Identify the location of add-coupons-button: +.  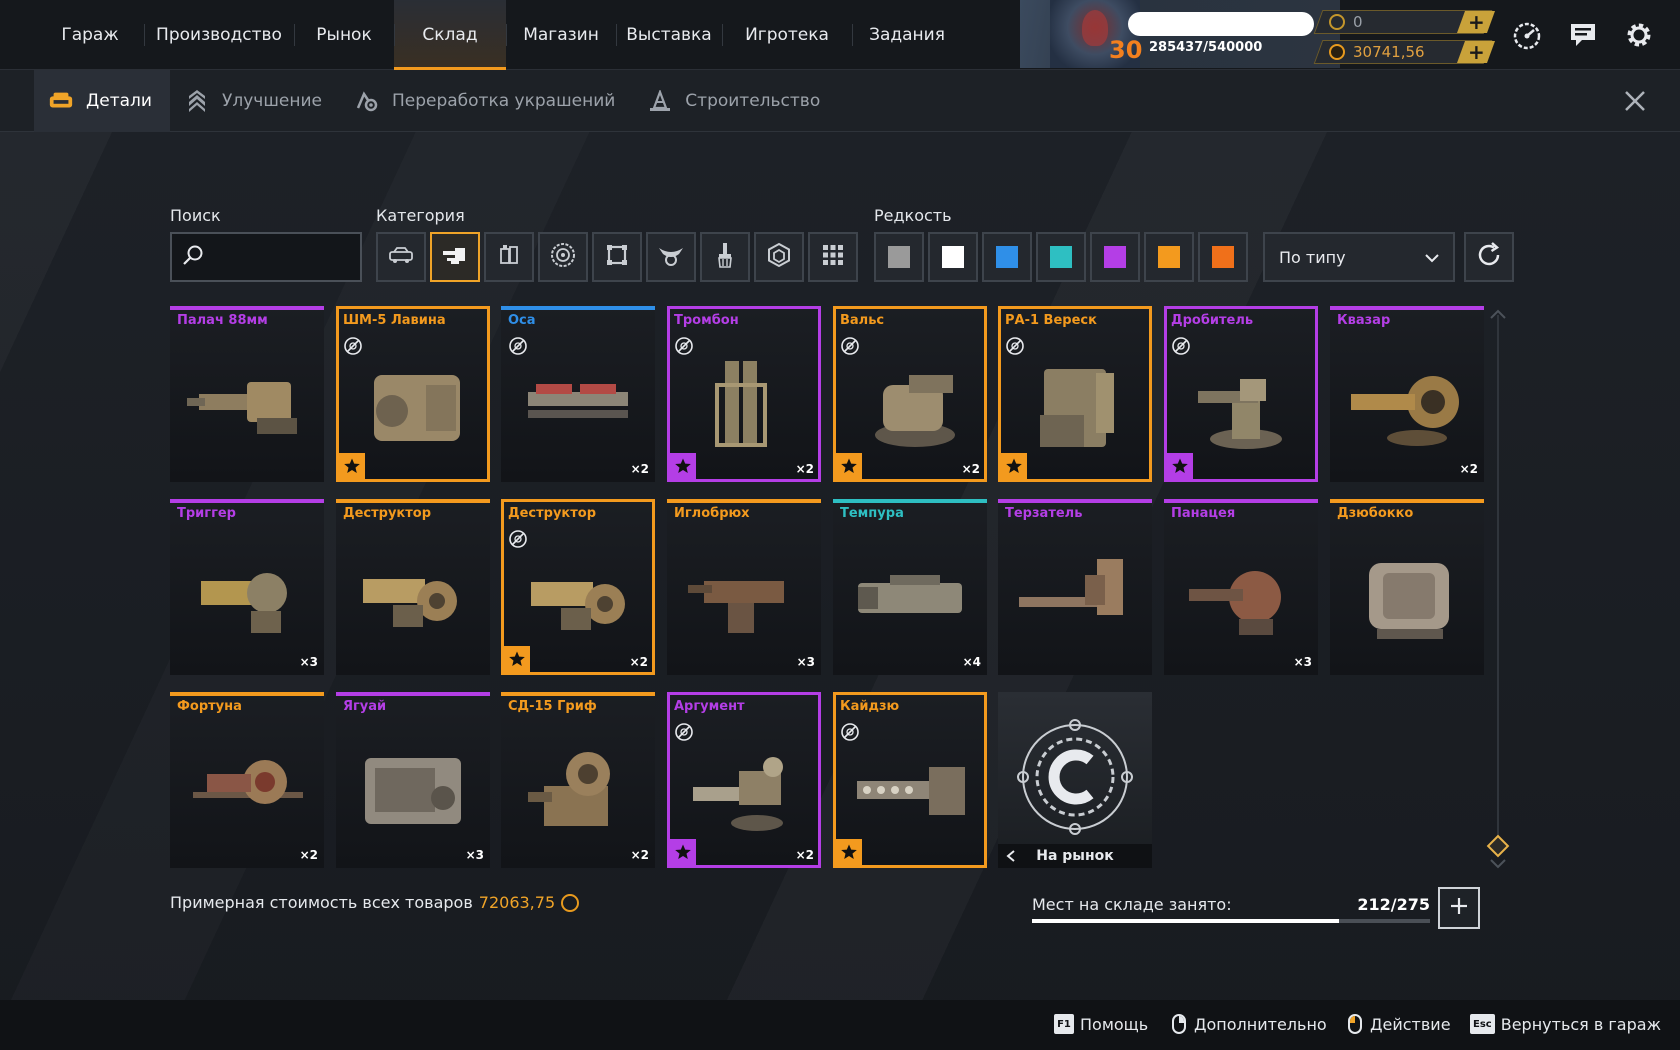
(1476, 22).